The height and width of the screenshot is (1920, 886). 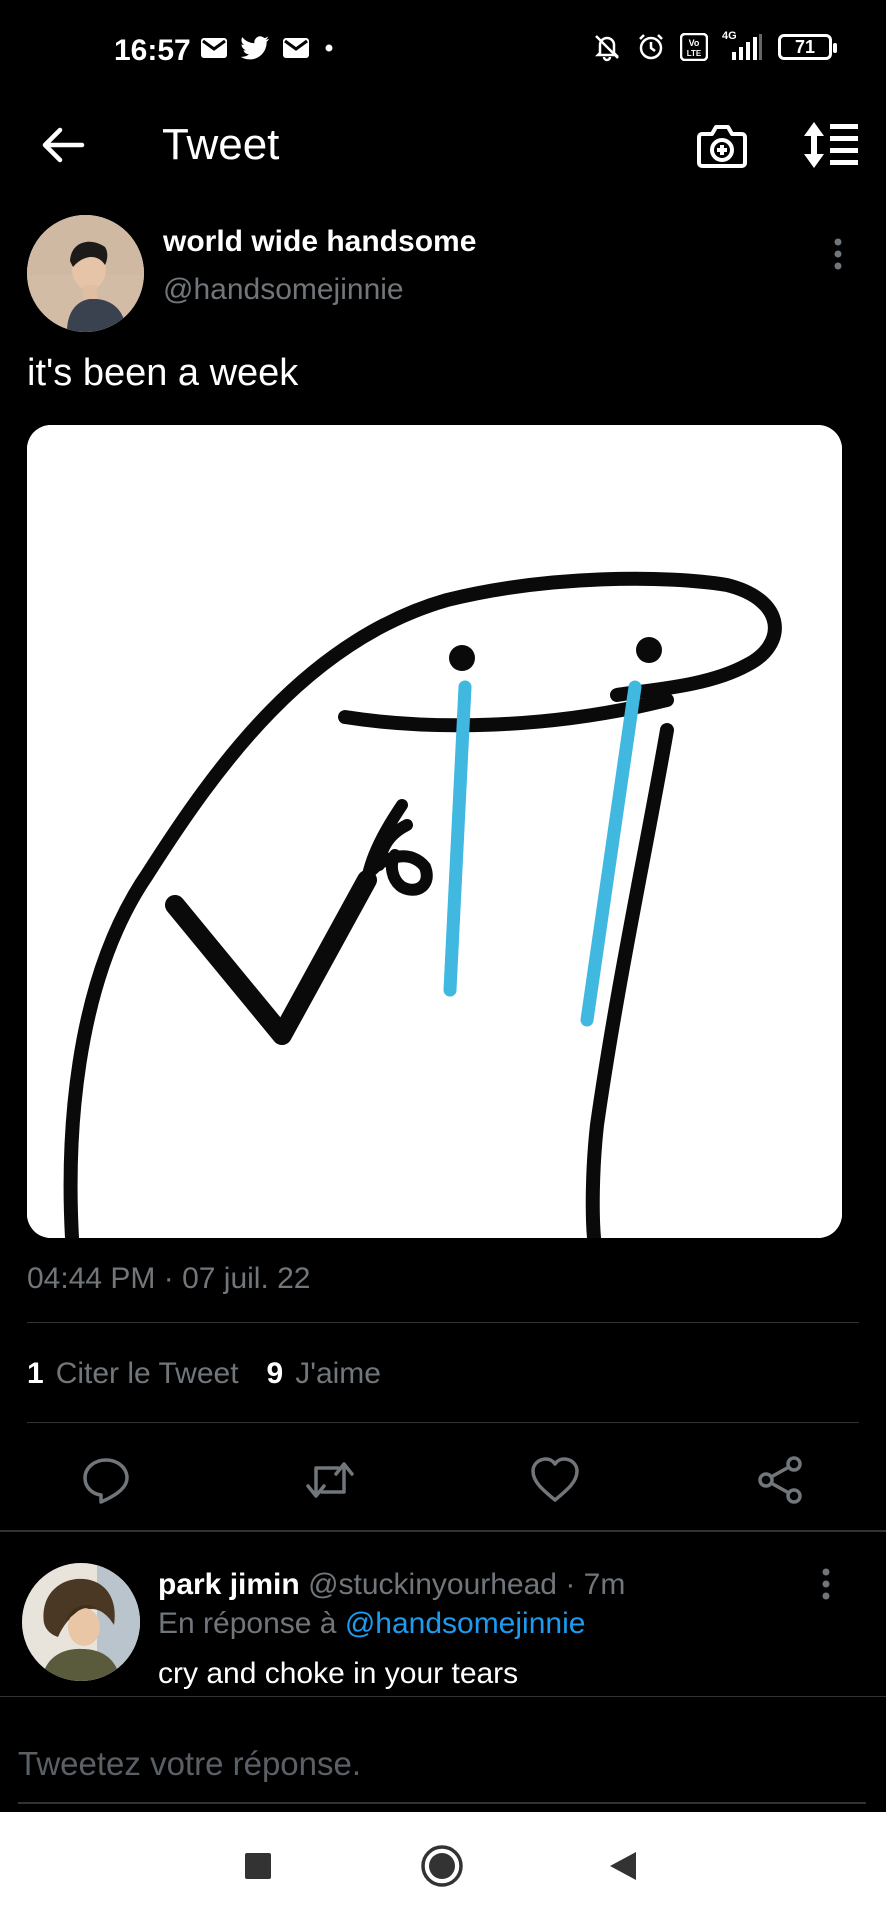 I want to click on status-time: 16:57, so click(x=152, y=50).